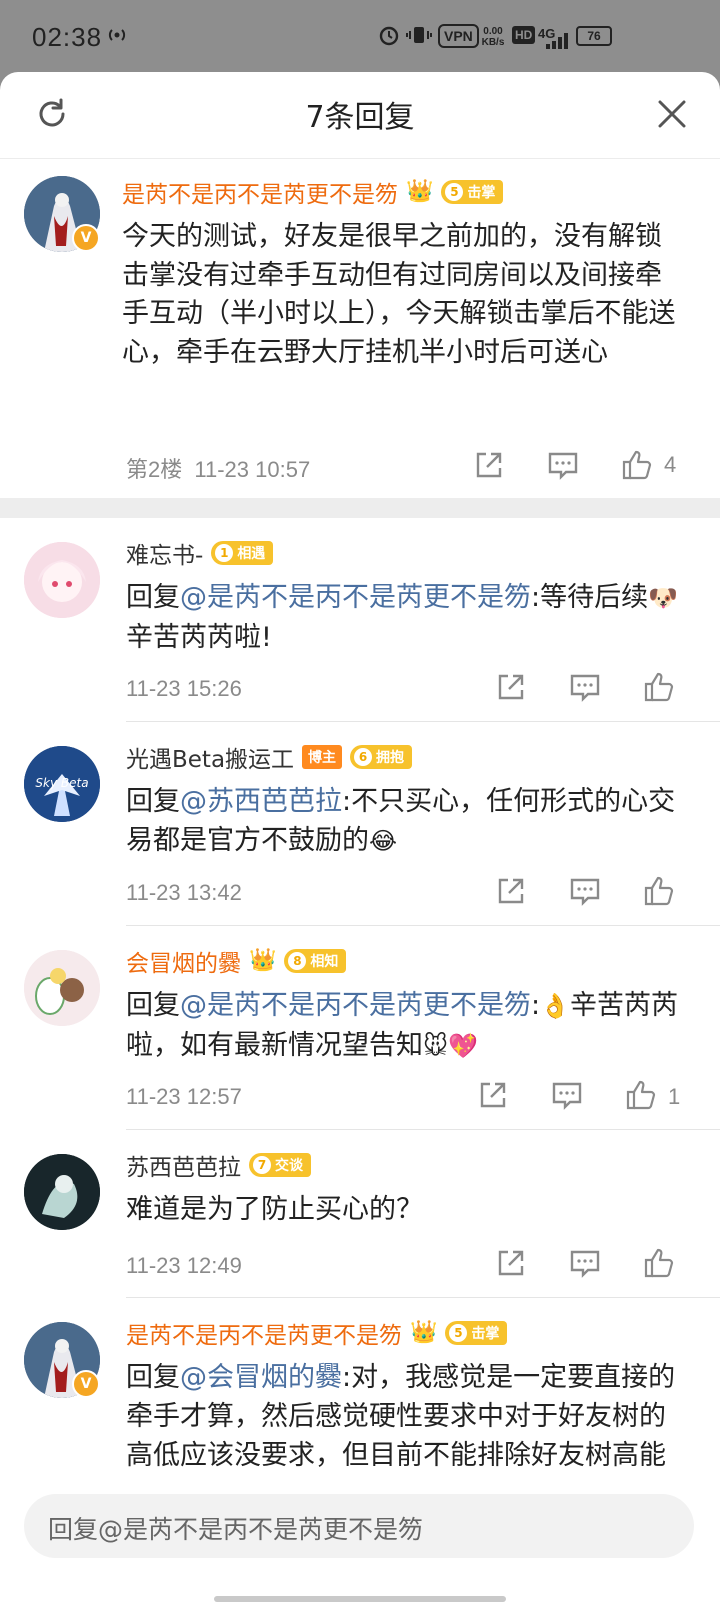 The image size is (720, 1605). Describe the element at coordinates (117, 35) in the screenshot. I see `hotspot-icon` at that location.